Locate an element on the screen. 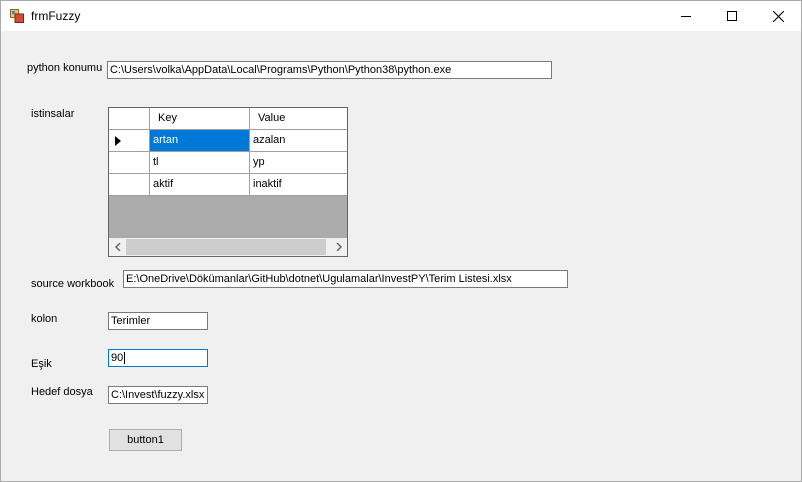 This screenshot has width=802, height=482. grid-column-header-value: Value is located at coordinates (298, 119).